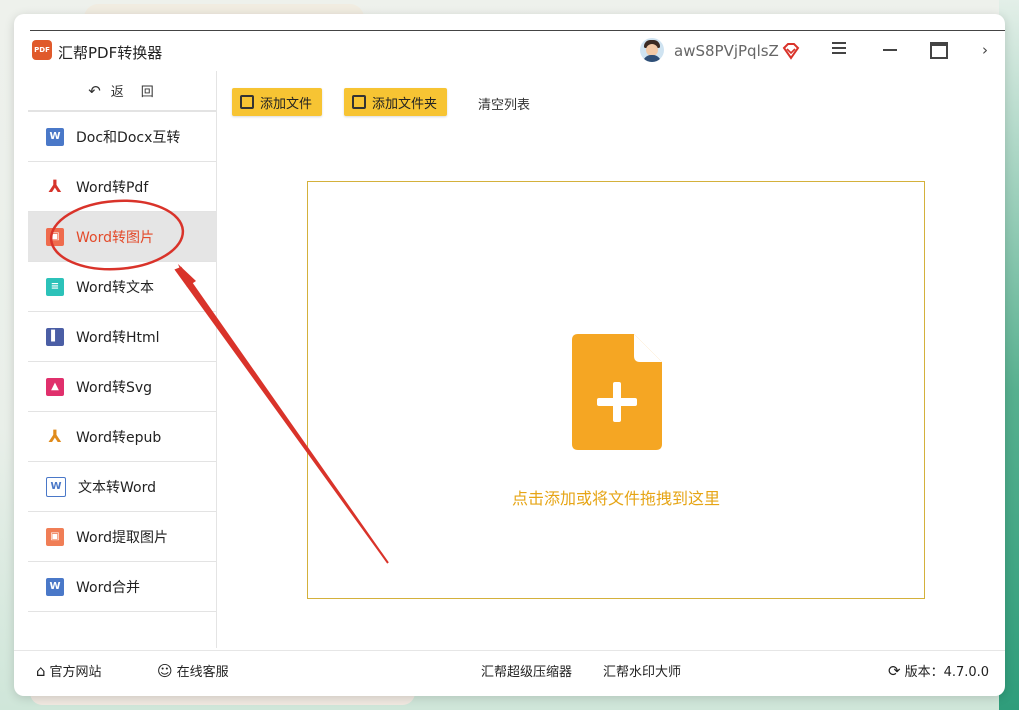  I want to click on sidebar-item-label: Word提取图片, so click(122, 537).